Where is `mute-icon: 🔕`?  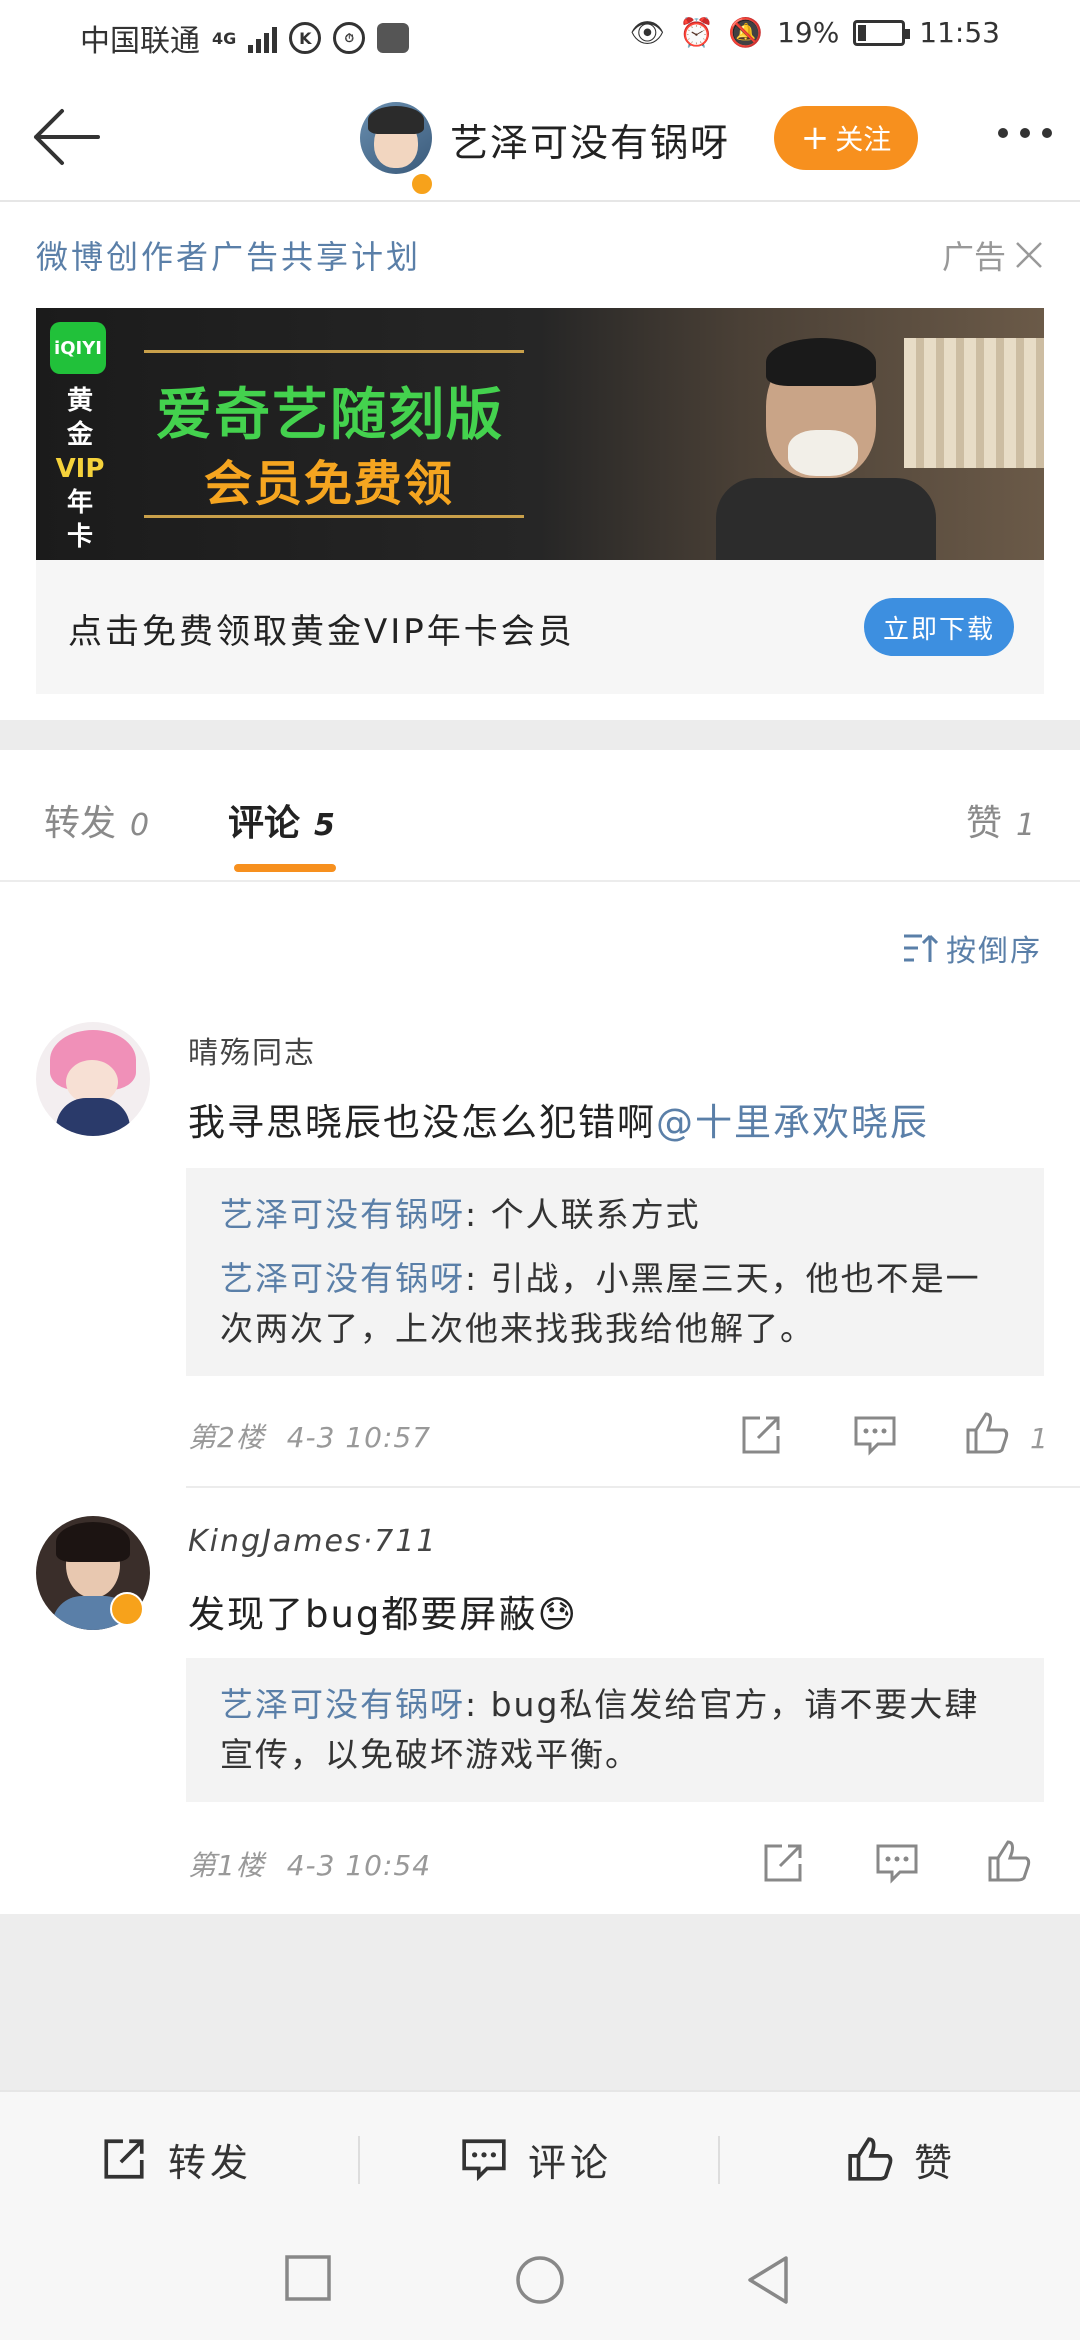 mute-icon: 🔕 is located at coordinates (746, 32).